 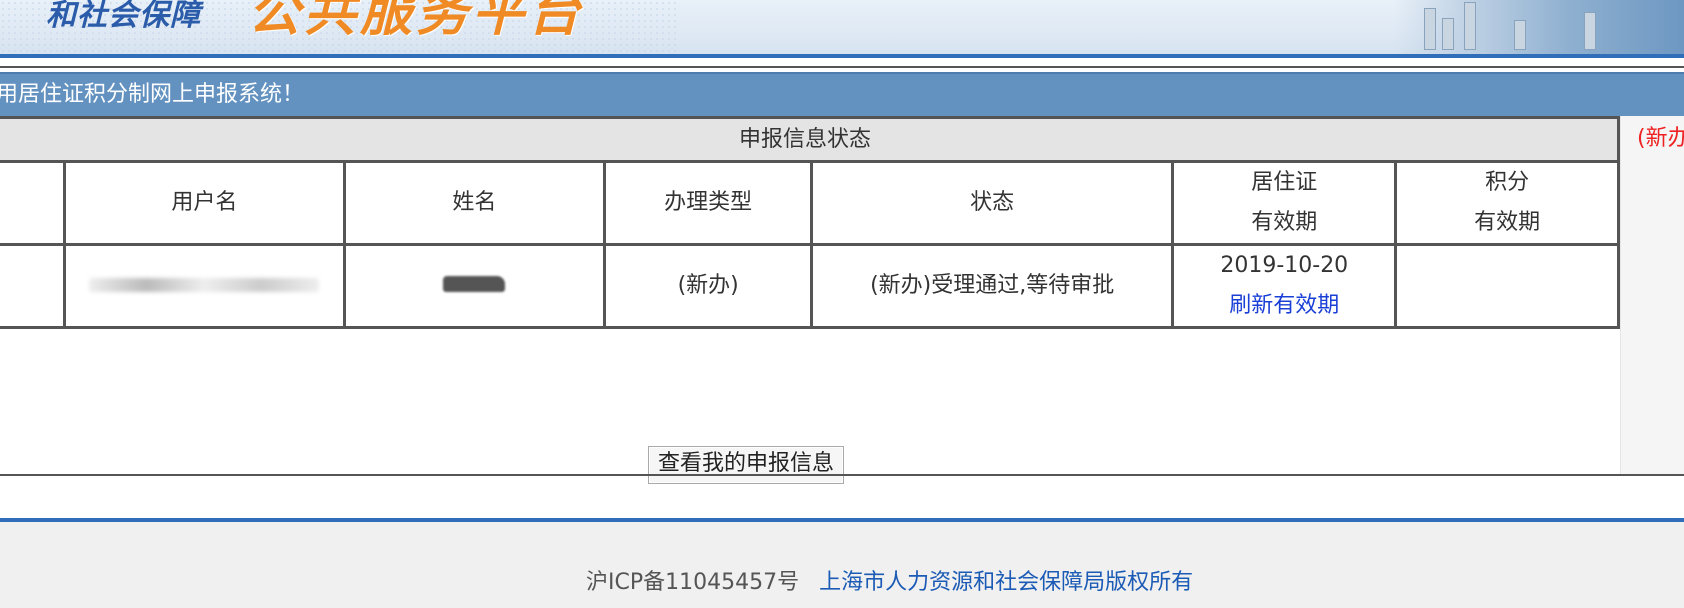 What do you see at coordinates (1284, 265) in the screenshot?
I see `permit-date: 2019-10-20` at bounding box center [1284, 265].